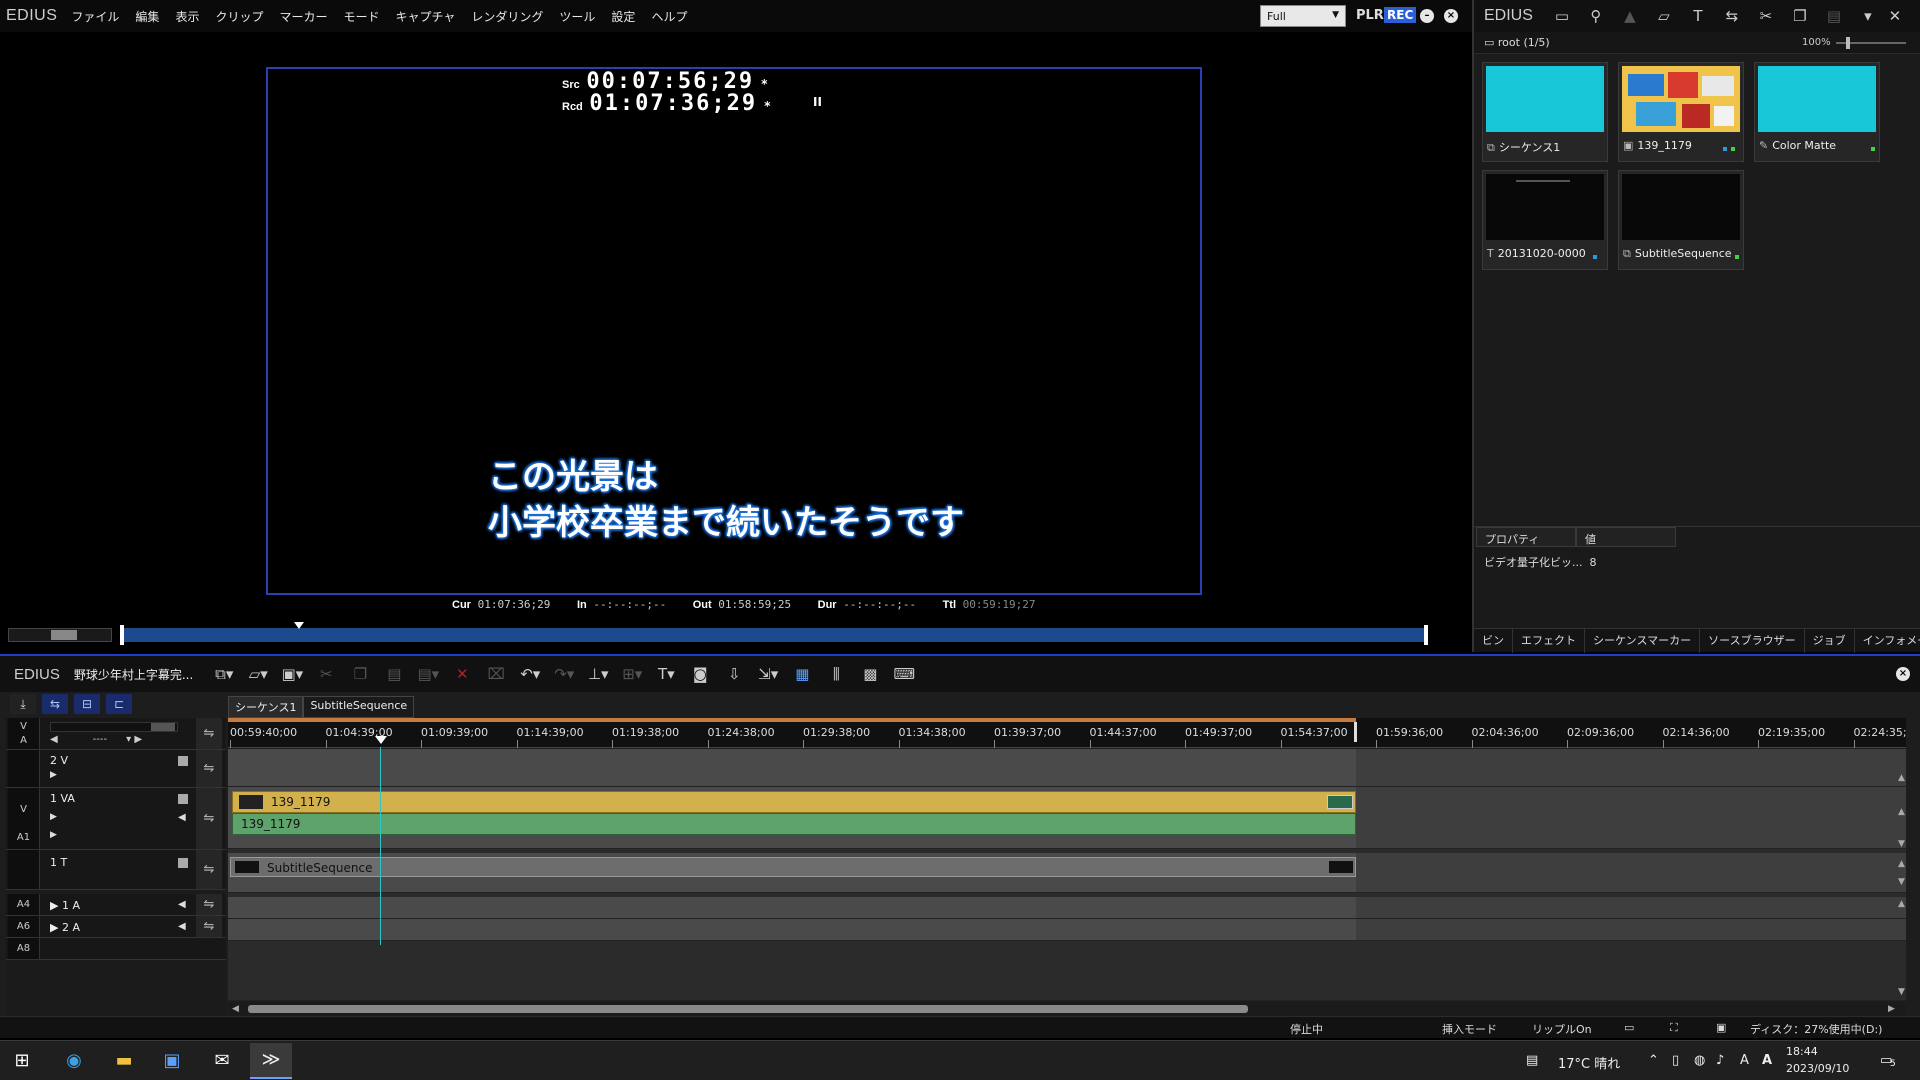 The width and height of the screenshot is (1920, 1080). I want to click on clock-time: 18:44, so click(1802, 1051).